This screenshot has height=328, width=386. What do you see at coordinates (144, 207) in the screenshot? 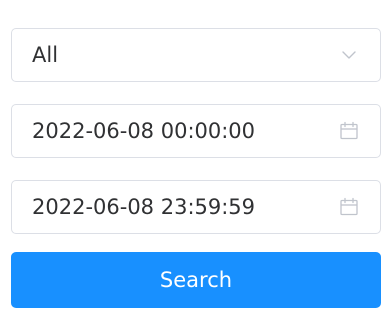
I see `end-time-value: 2022-06-08 23:59:59` at bounding box center [144, 207].